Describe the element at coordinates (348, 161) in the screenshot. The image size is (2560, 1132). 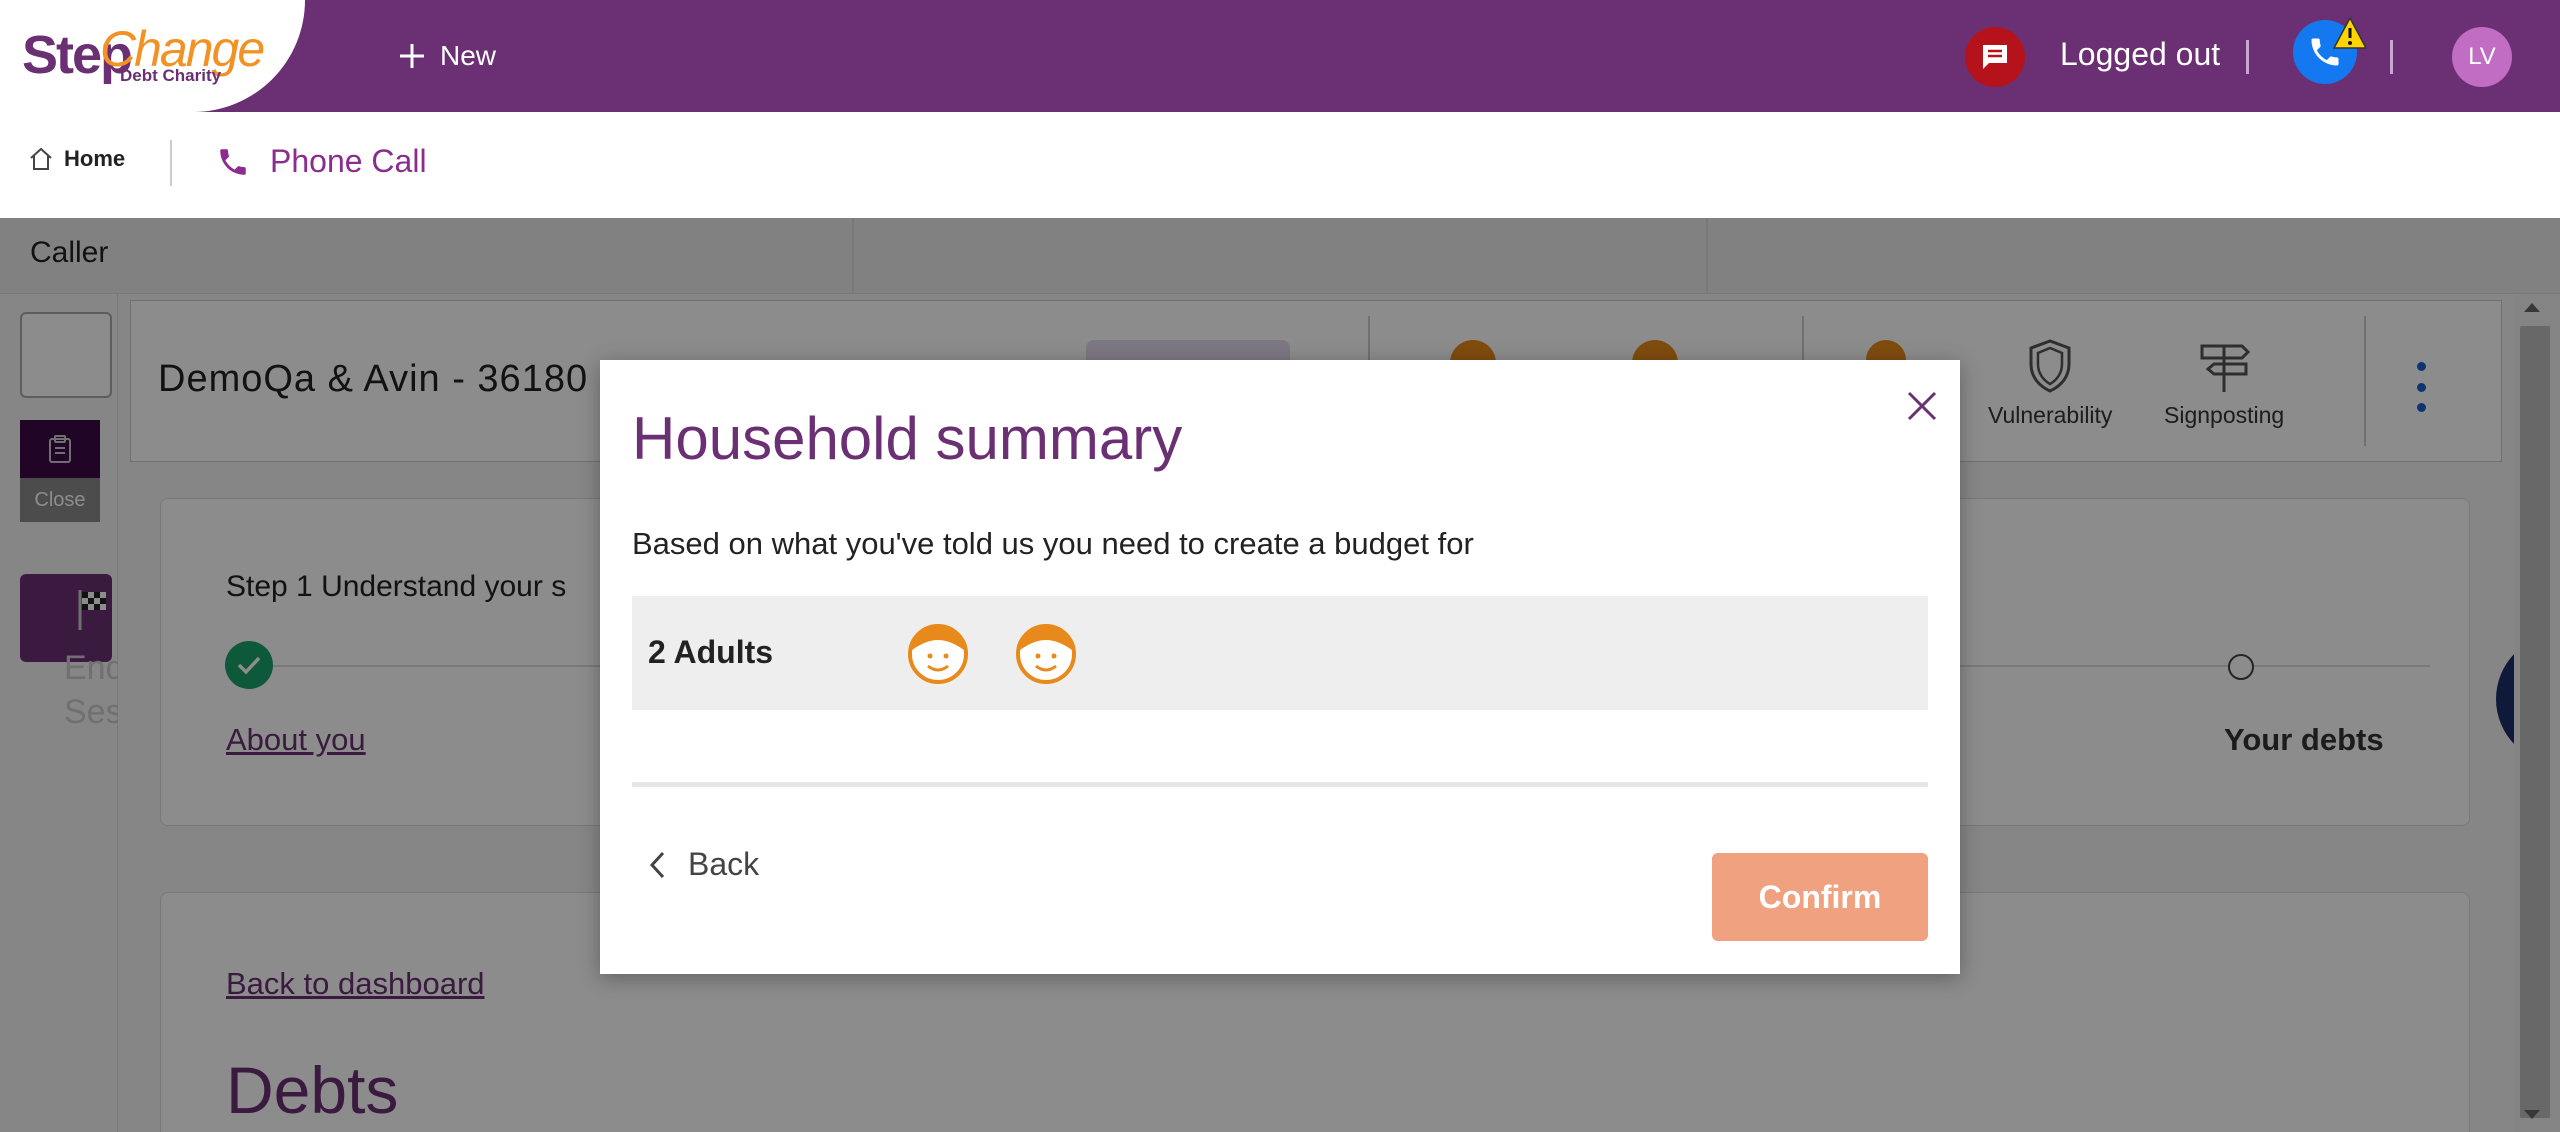
I see `phone-call-label: Phone Call` at that location.